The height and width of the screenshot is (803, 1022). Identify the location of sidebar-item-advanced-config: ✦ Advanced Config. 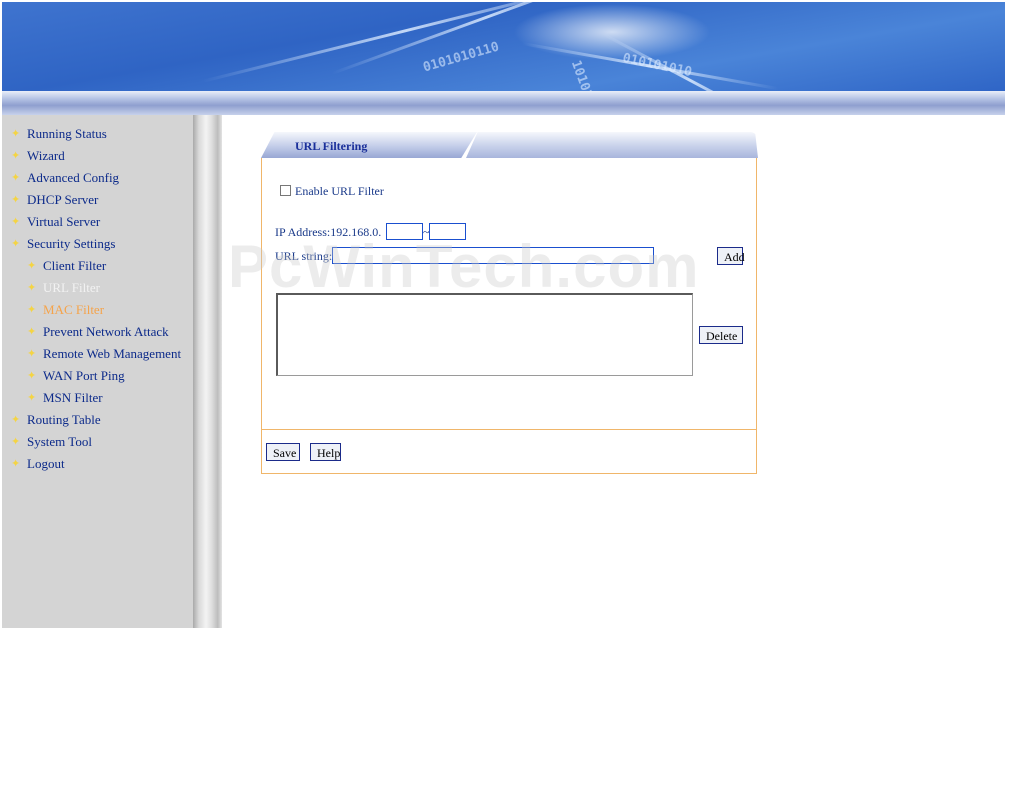
(65, 179).